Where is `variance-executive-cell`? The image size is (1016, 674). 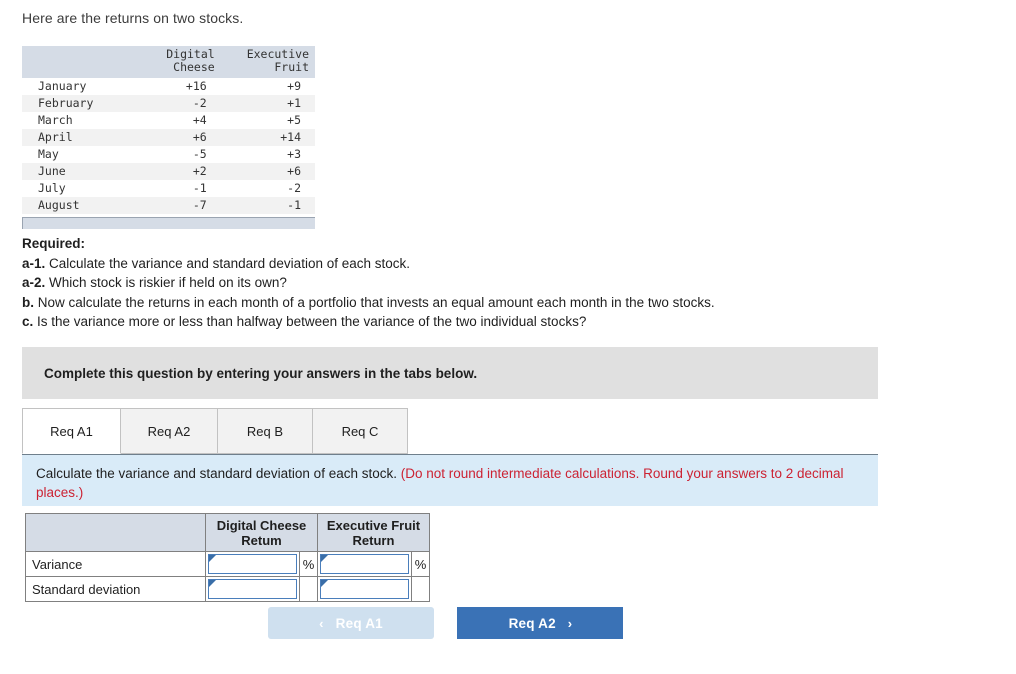 variance-executive-cell is located at coordinates (364, 564).